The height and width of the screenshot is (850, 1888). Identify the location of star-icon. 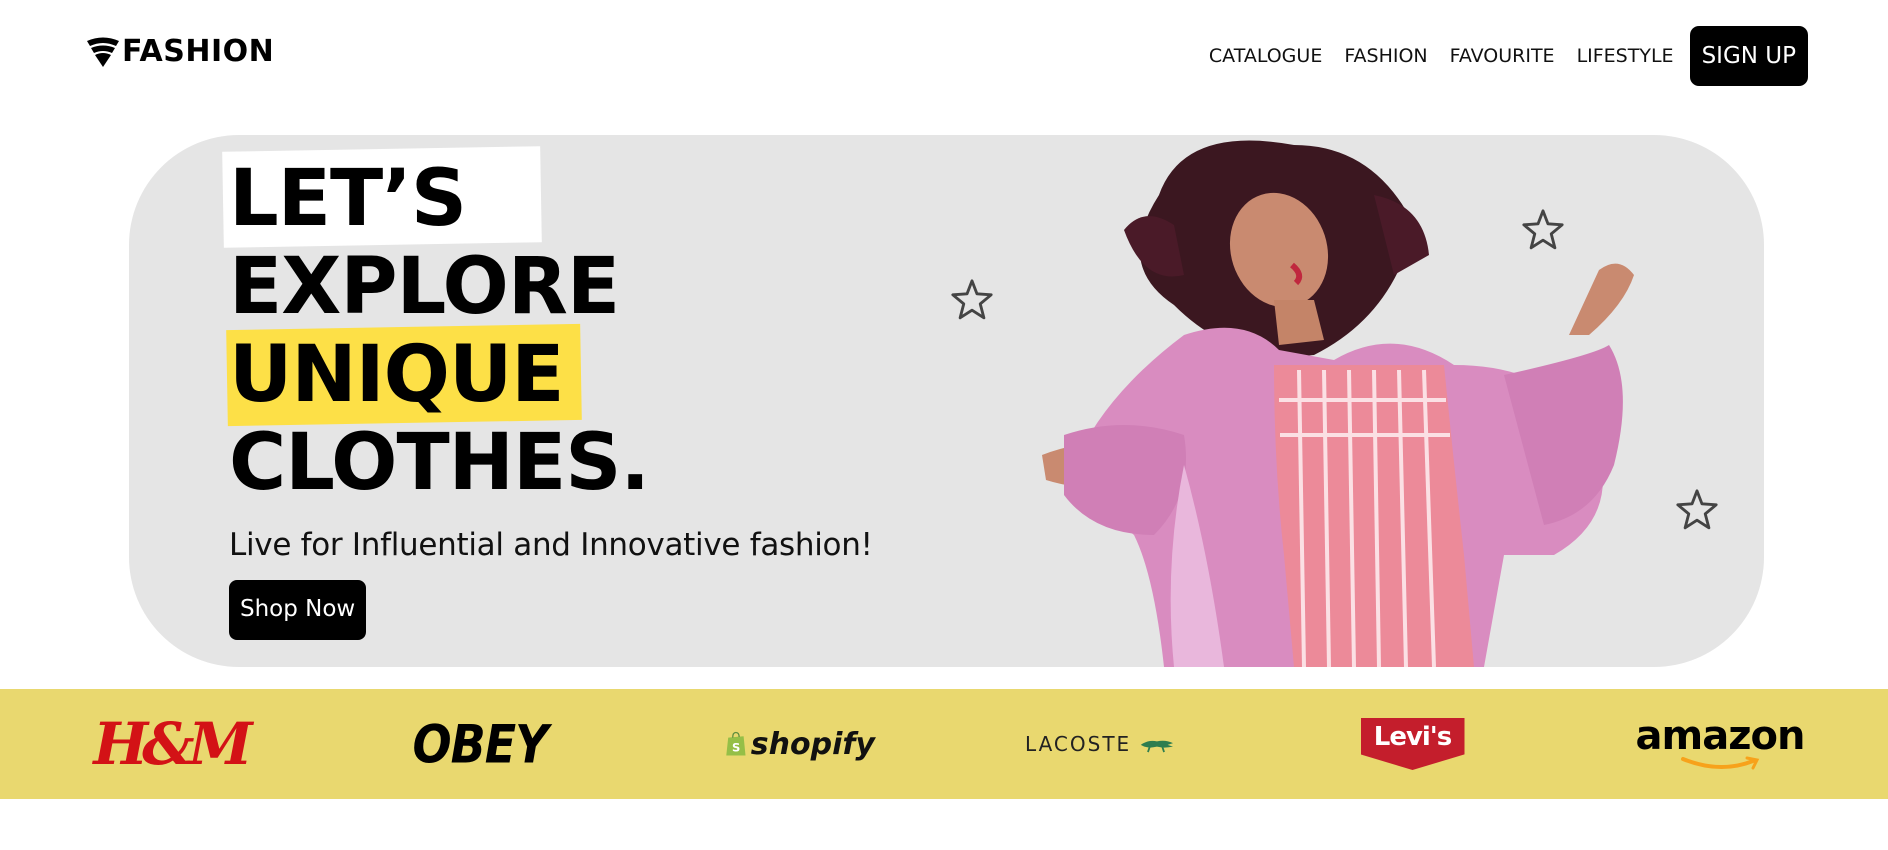
(972, 299).